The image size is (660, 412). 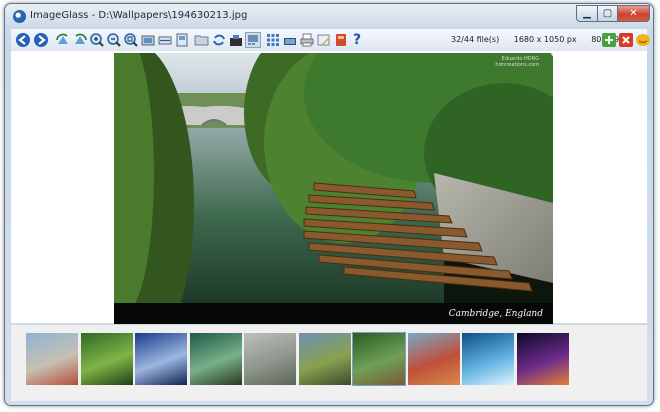 What do you see at coordinates (607, 13) in the screenshot?
I see `maximize-button: ▢` at bounding box center [607, 13].